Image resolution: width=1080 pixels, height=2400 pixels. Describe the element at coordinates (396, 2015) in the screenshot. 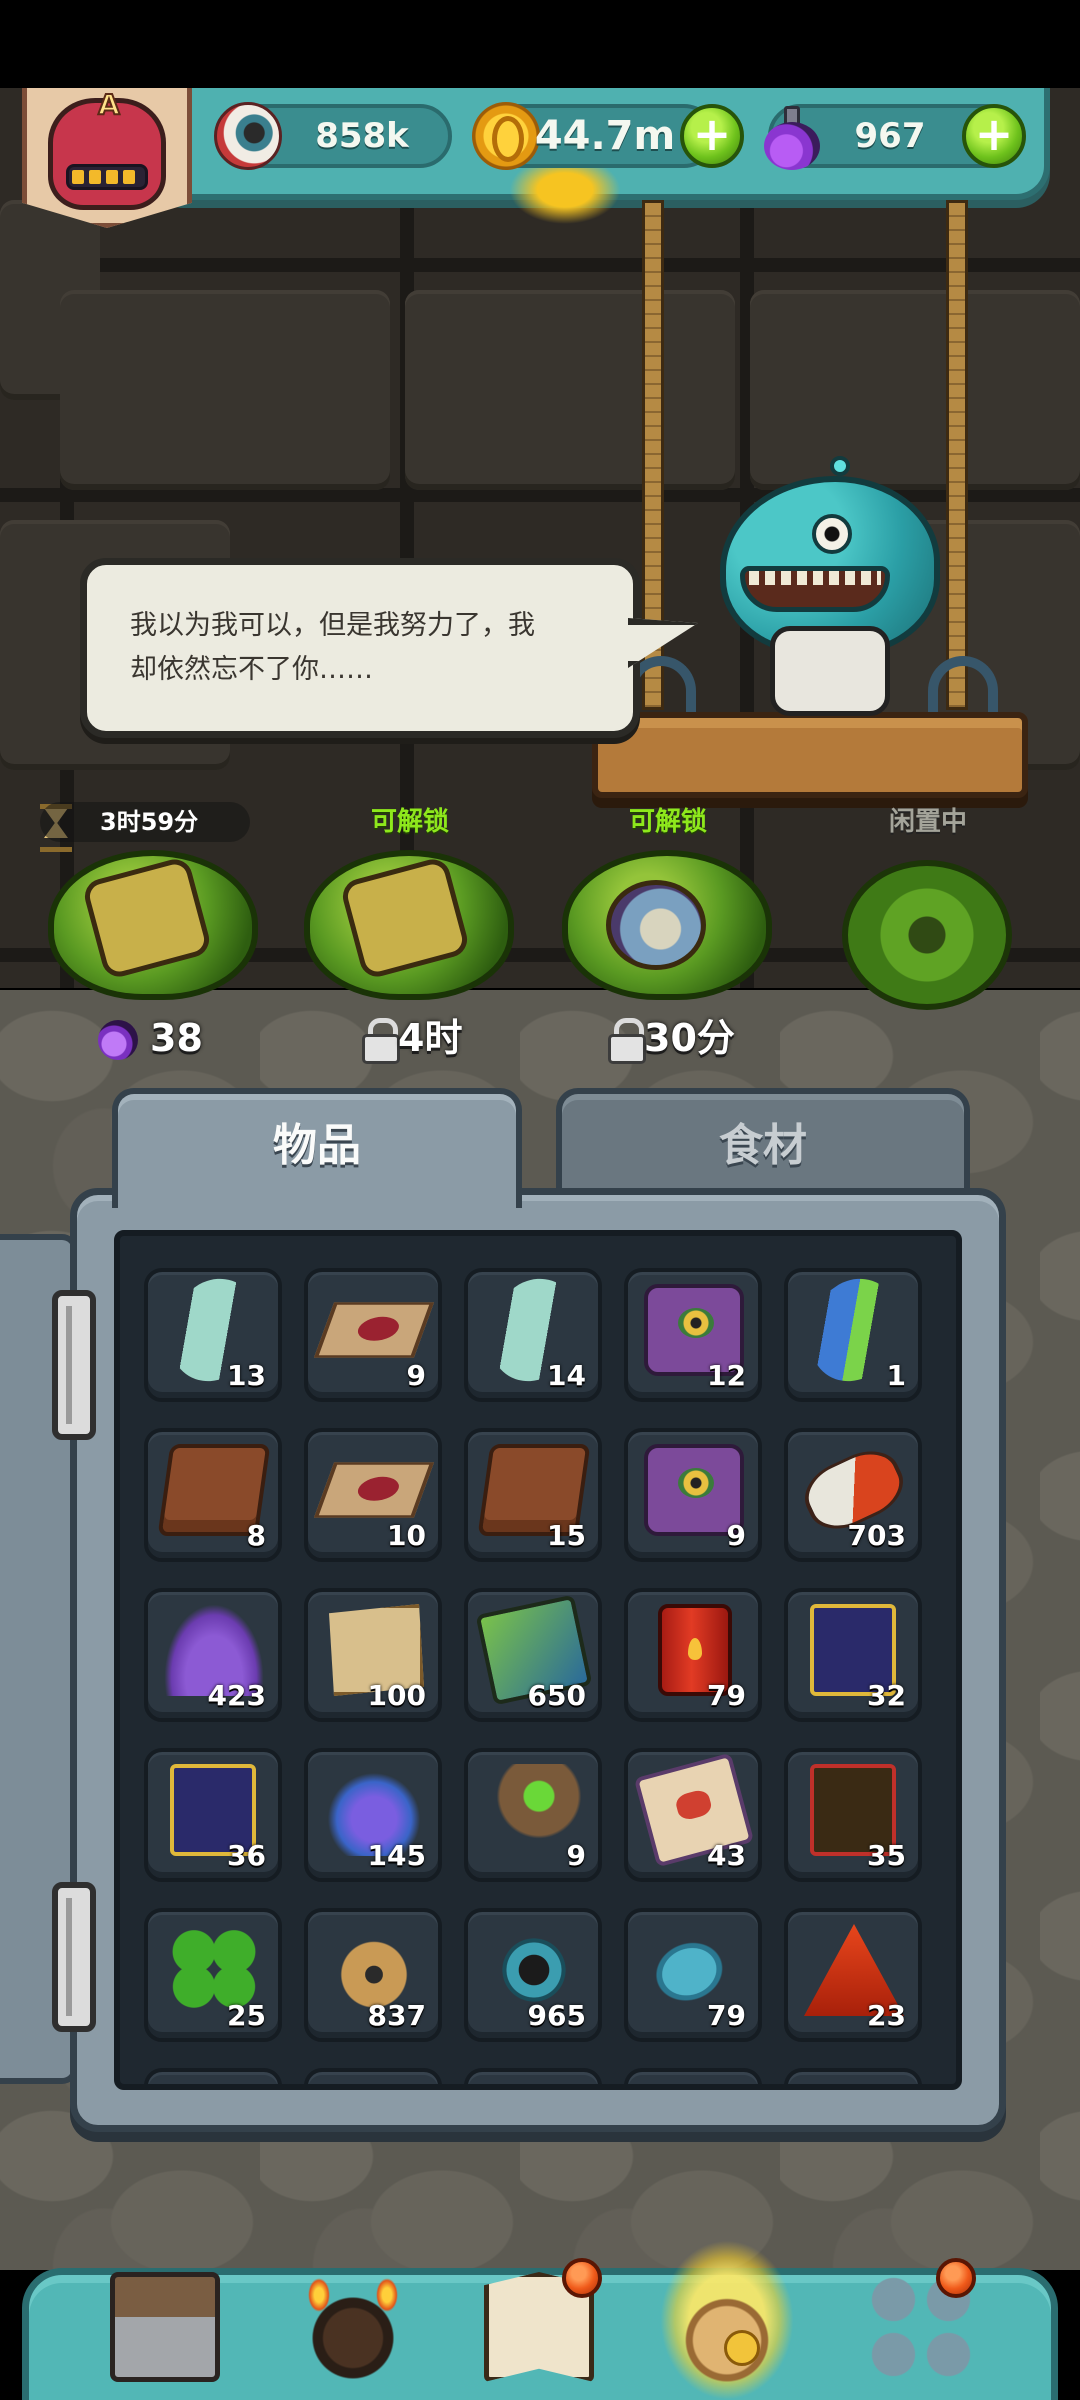

I see `item-quantity: 837` at that location.